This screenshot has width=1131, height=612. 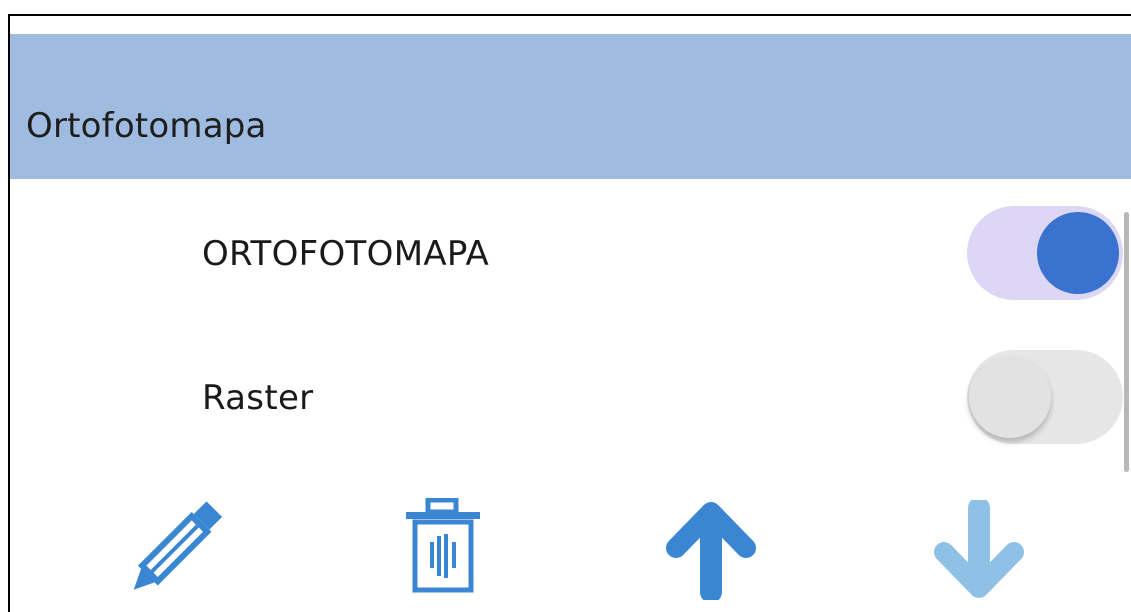 I want to click on delete-button, so click(x=443, y=551).